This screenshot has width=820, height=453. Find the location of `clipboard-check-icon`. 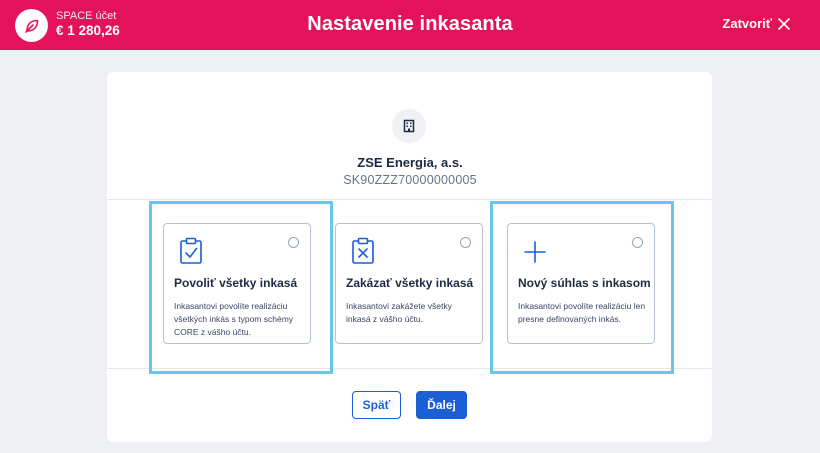

clipboard-check-icon is located at coordinates (191, 250).